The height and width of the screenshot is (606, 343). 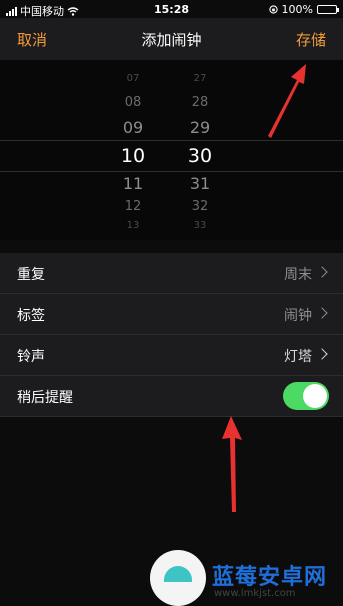 What do you see at coordinates (133, 156) in the screenshot?
I see `hour-selected: 10` at bounding box center [133, 156].